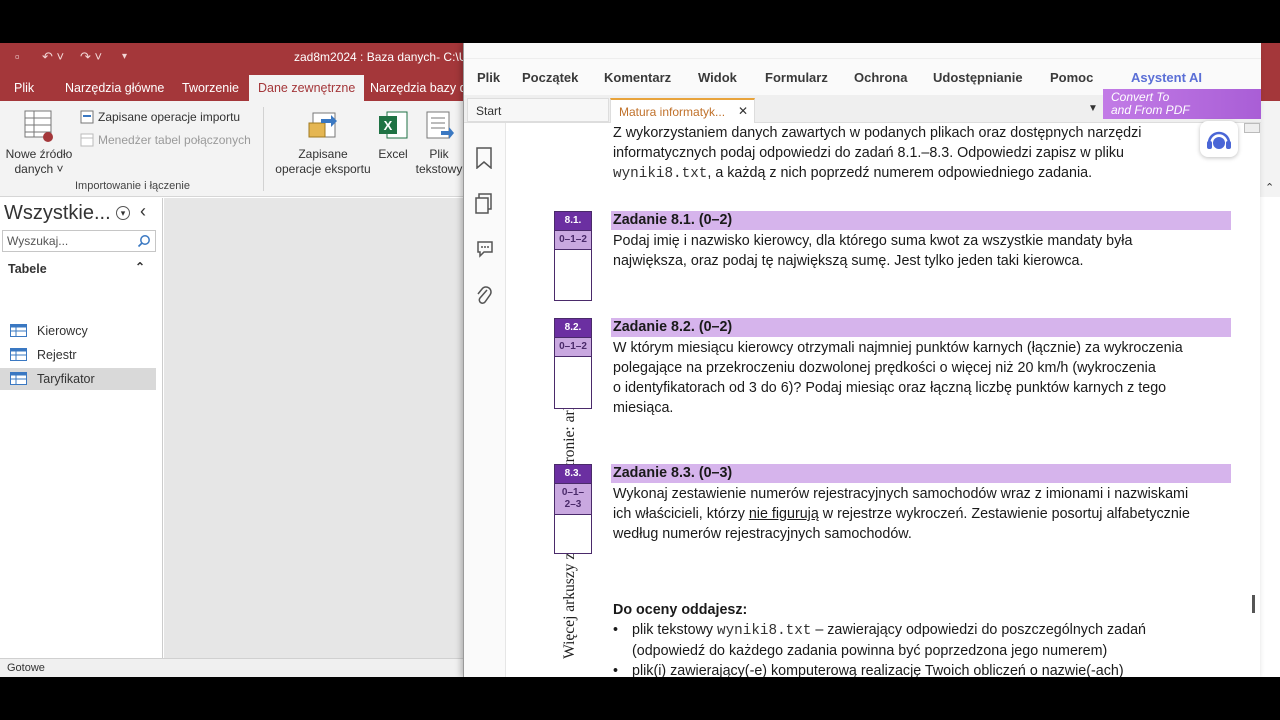  Describe the element at coordinates (717, 77) in the screenshot. I see `menu-widok: Widok` at that location.